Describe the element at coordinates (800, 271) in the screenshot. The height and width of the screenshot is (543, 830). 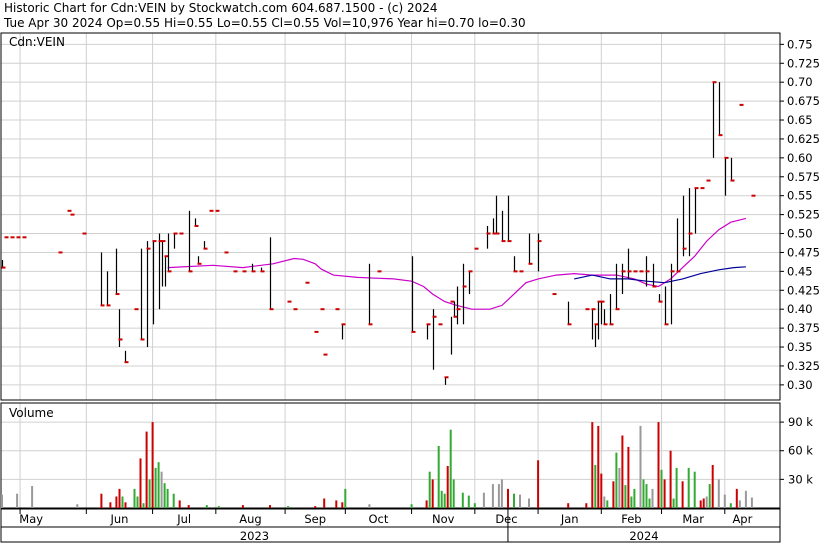
I see `price-tick-label: 0.45` at that location.